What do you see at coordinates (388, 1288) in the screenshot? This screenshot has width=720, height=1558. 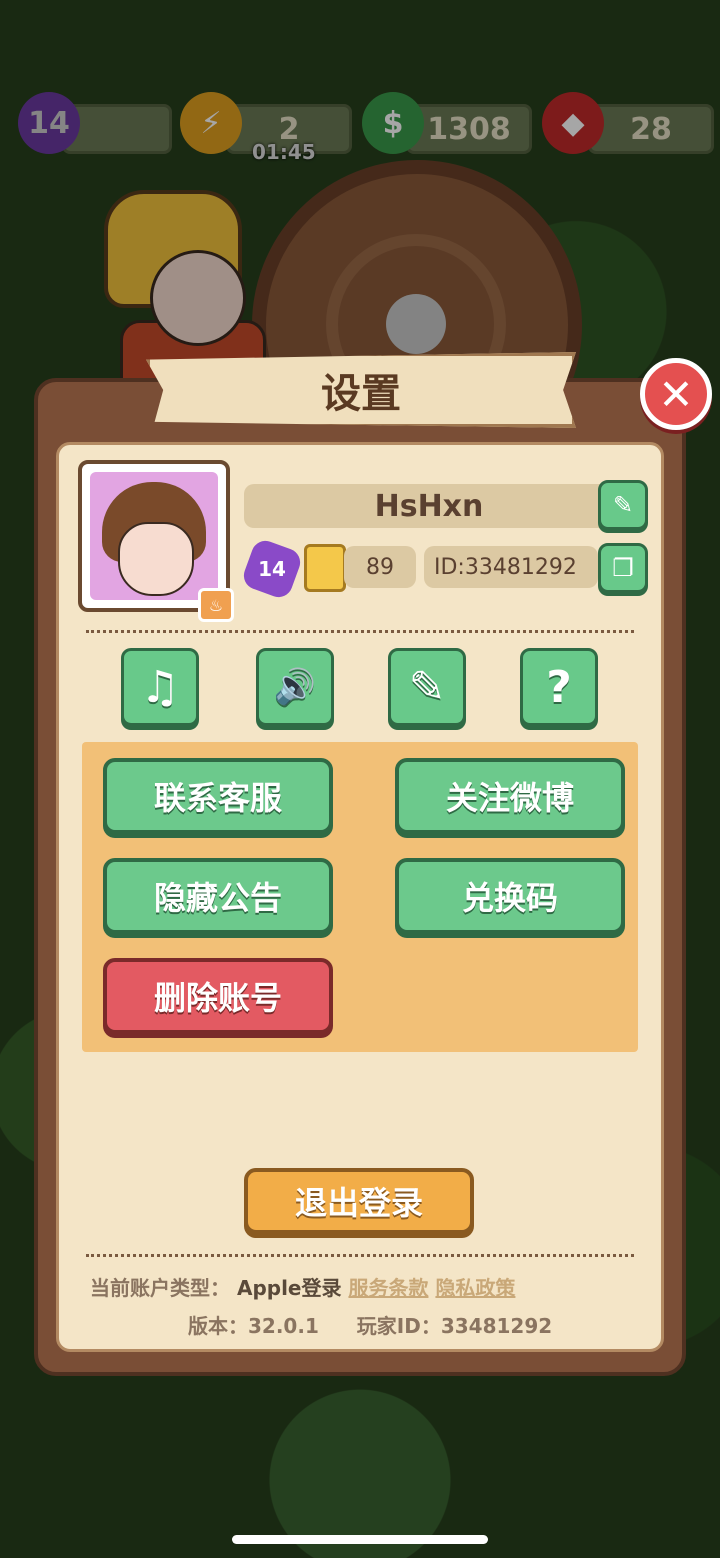 I see `terms-link: 服务条款` at bounding box center [388, 1288].